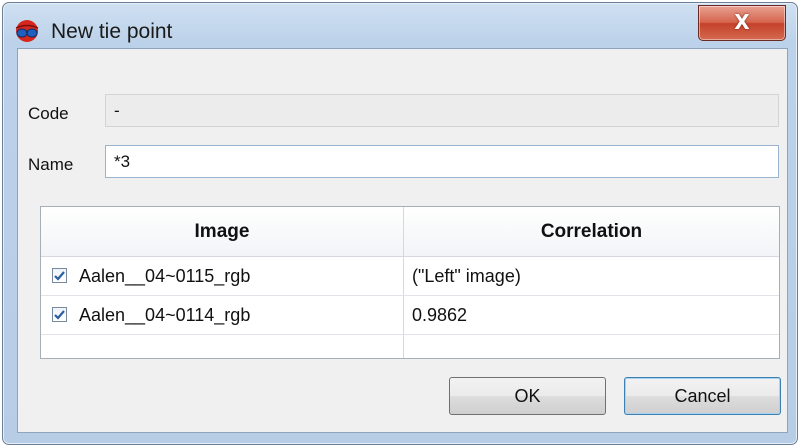 This screenshot has height=446, width=799. Describe the element at coordinates (440, 315) in the screenshot. I see `correlation-cell: 0.9862` at that location.